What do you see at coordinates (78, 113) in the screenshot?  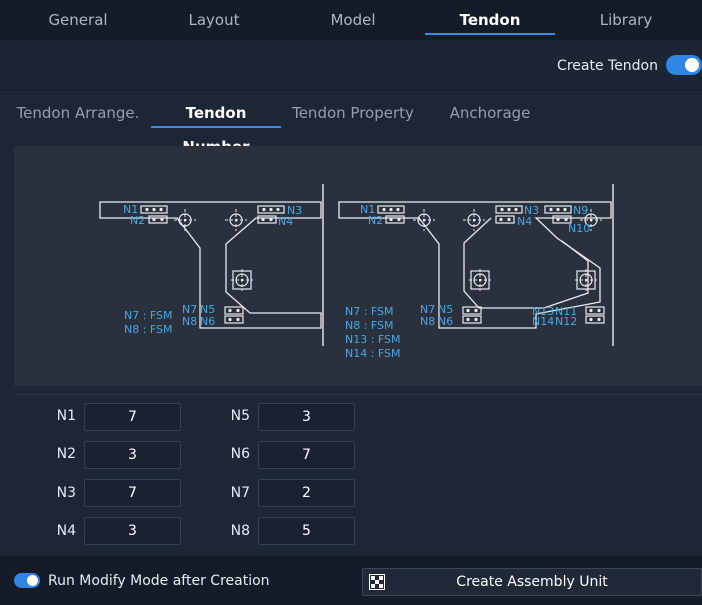 I see `subtab-tendon-arrange: Tendon Arrange.` at bounding box center [78, 113].